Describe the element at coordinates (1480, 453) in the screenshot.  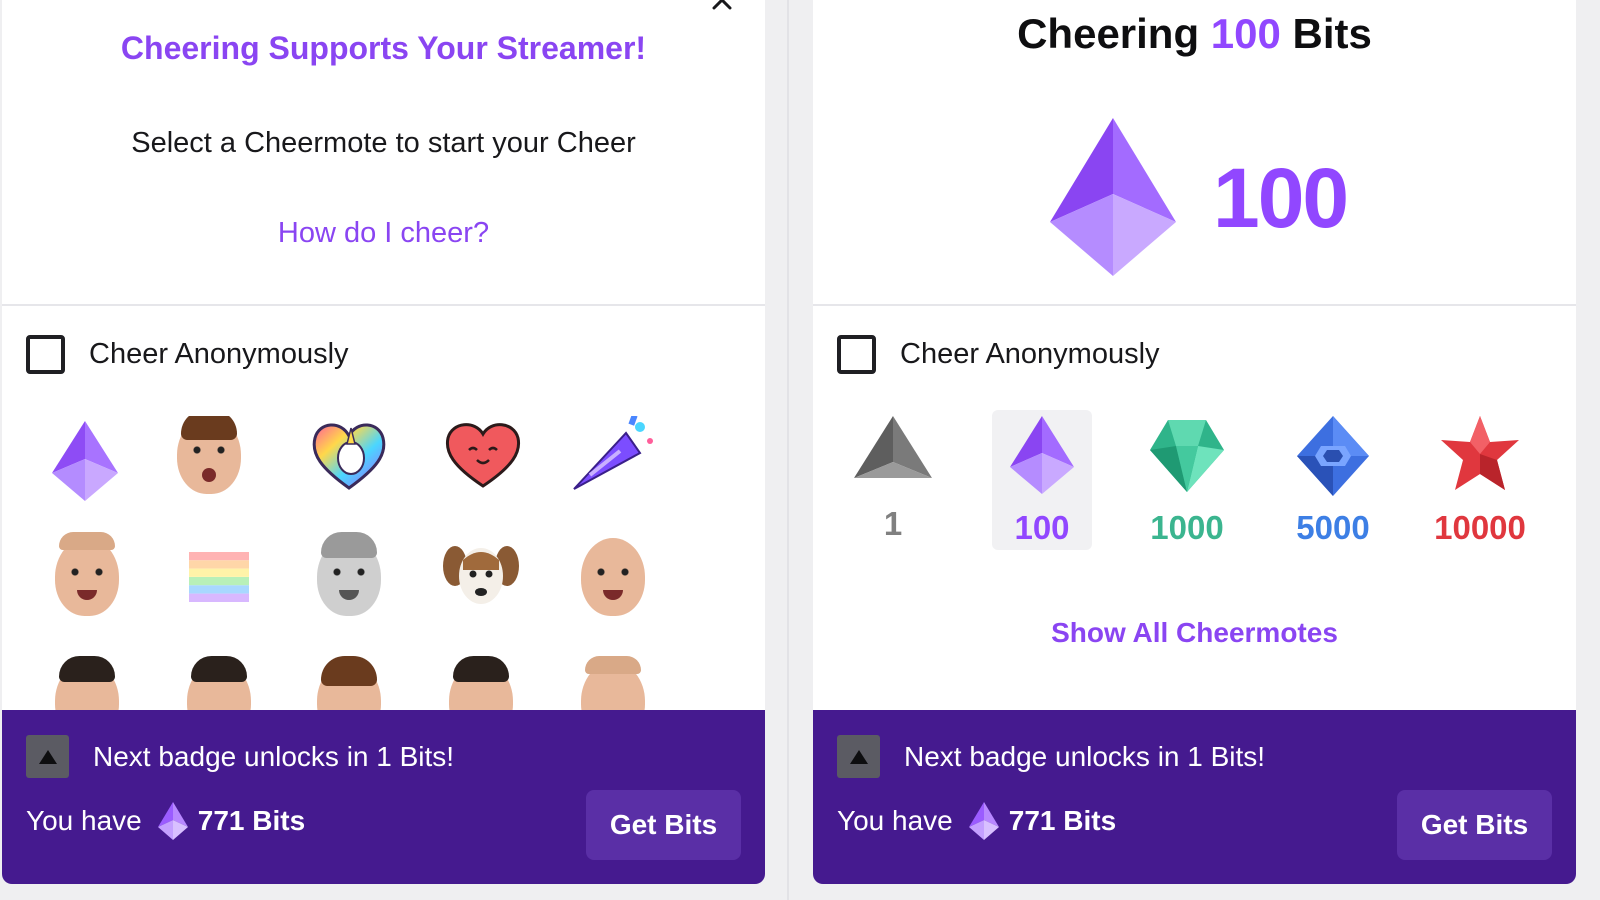
I see `red-star-gem-icon` at that location.